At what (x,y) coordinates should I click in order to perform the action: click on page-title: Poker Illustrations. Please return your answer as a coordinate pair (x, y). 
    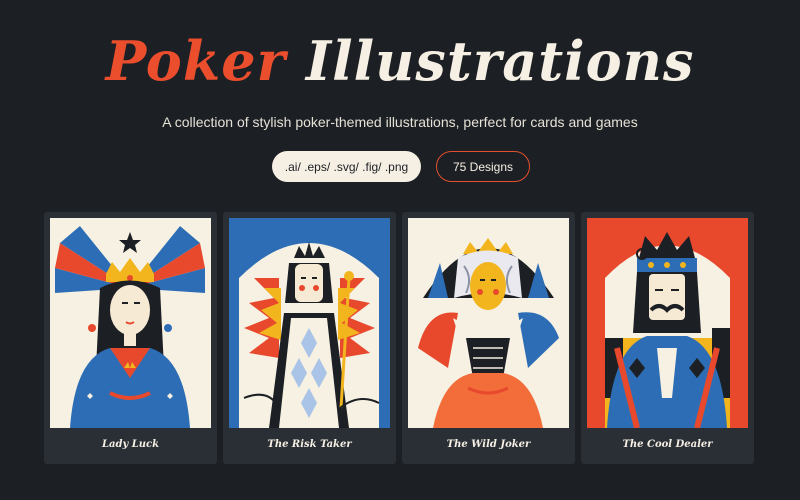
    Looking at the image, I should click on (400, 61).